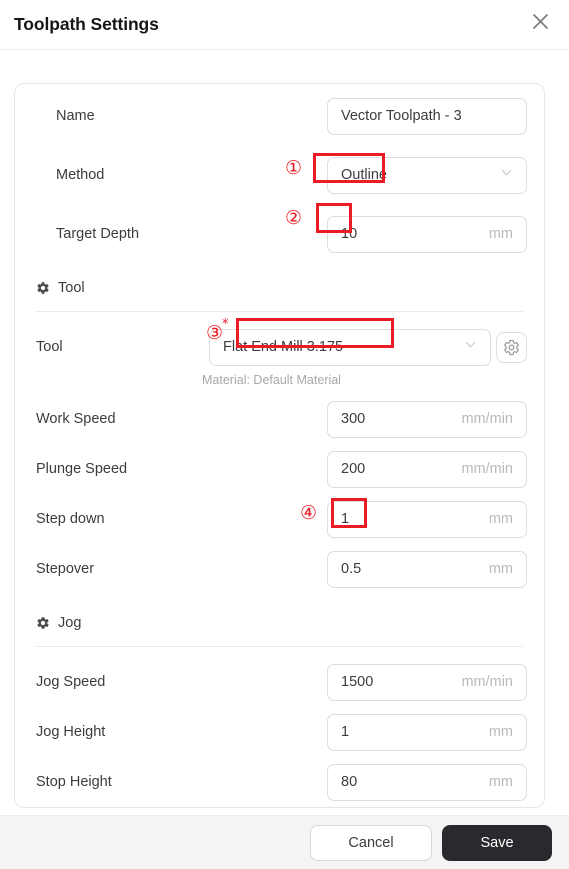 The width and height of the screenshot is (569, 869). I want to click on method-value: Outline, so click(364, 175).